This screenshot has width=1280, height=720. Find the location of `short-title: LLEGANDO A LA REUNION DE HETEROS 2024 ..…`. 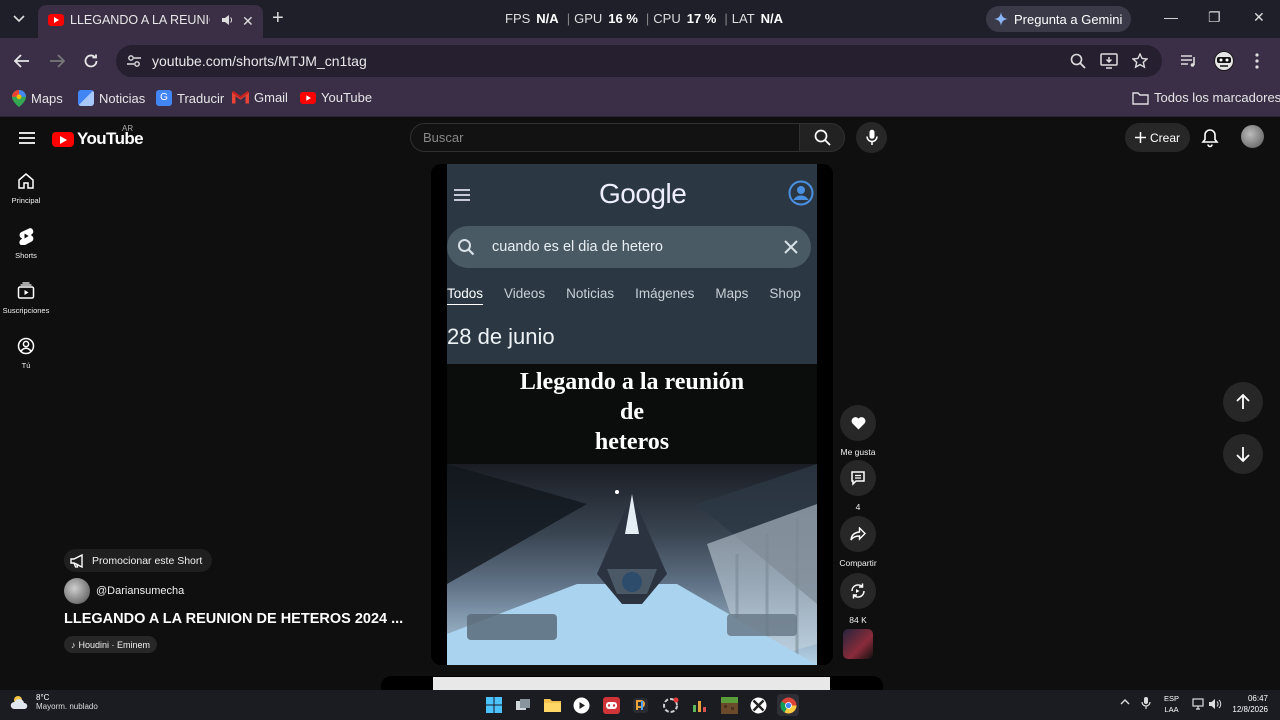

short-title: LLEGANDO A LA REUNION DE HETEROS 2024 ..… is located at coordinates (233, 619).